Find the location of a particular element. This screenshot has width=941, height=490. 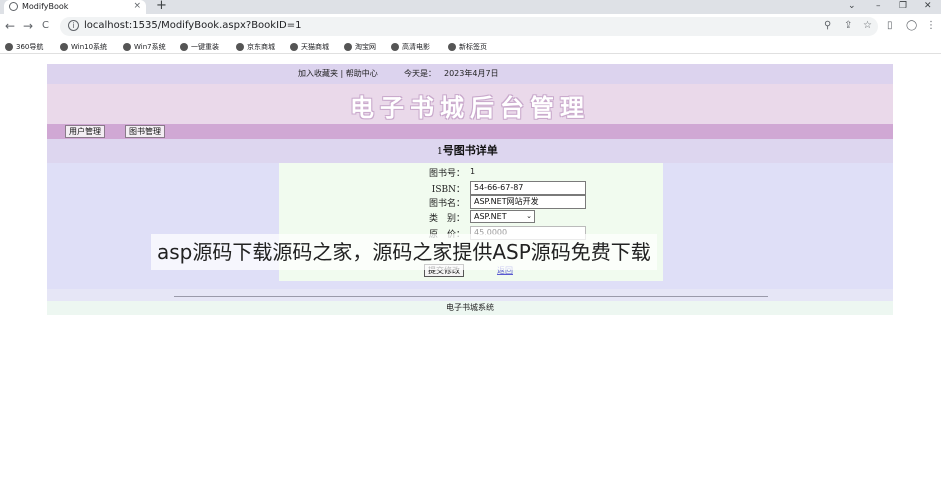

isbn-input: 54-66-67-87 is located at coordinates (528, 188).